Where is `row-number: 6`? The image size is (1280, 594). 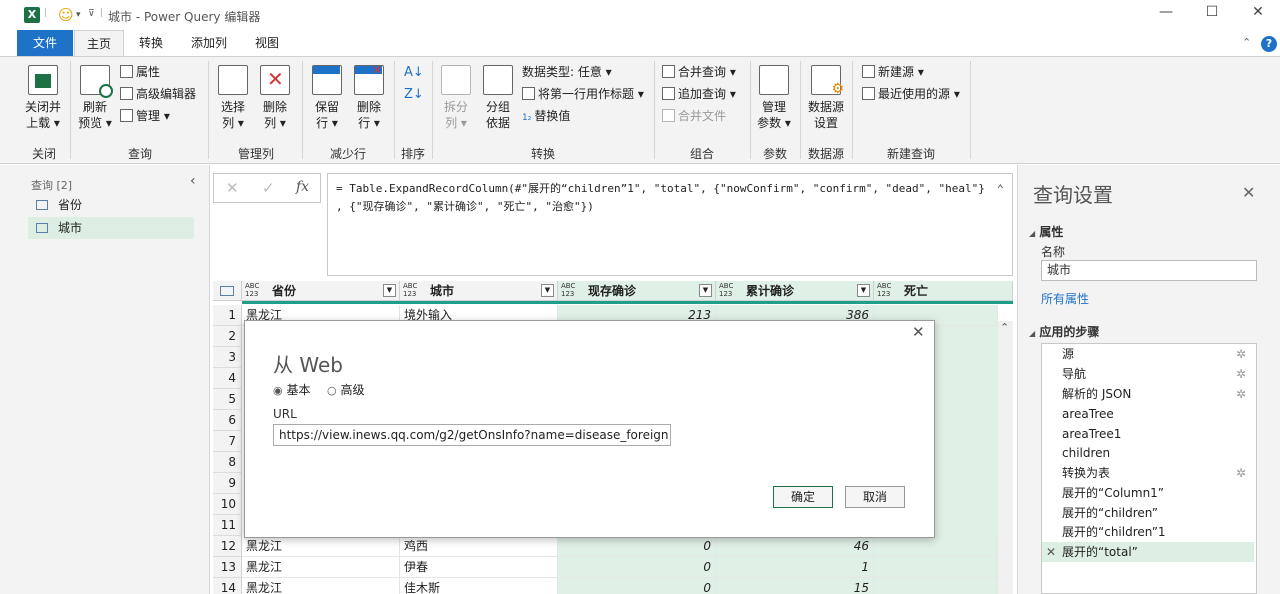
row-number: 6 is located at coordinates (227, 420).